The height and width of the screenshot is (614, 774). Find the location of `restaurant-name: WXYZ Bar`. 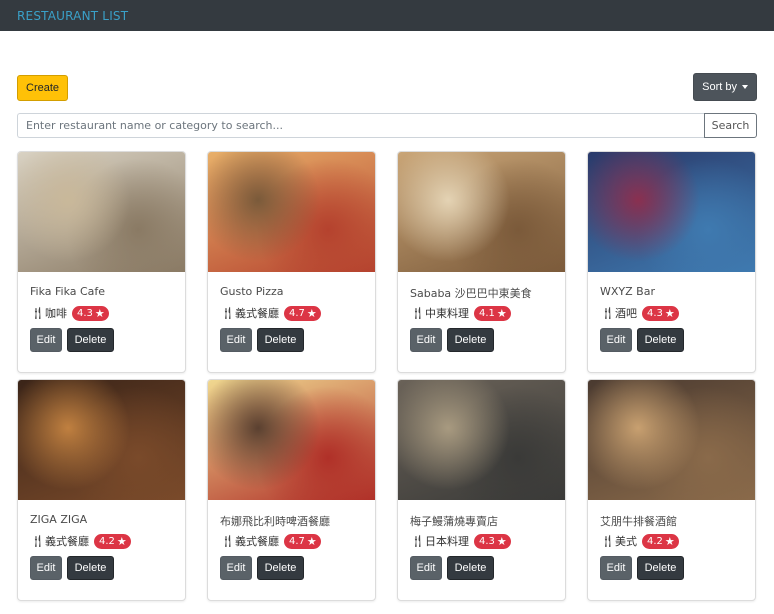

restaurant-name: WXYZ Bar is located at coordinates (627, 291).